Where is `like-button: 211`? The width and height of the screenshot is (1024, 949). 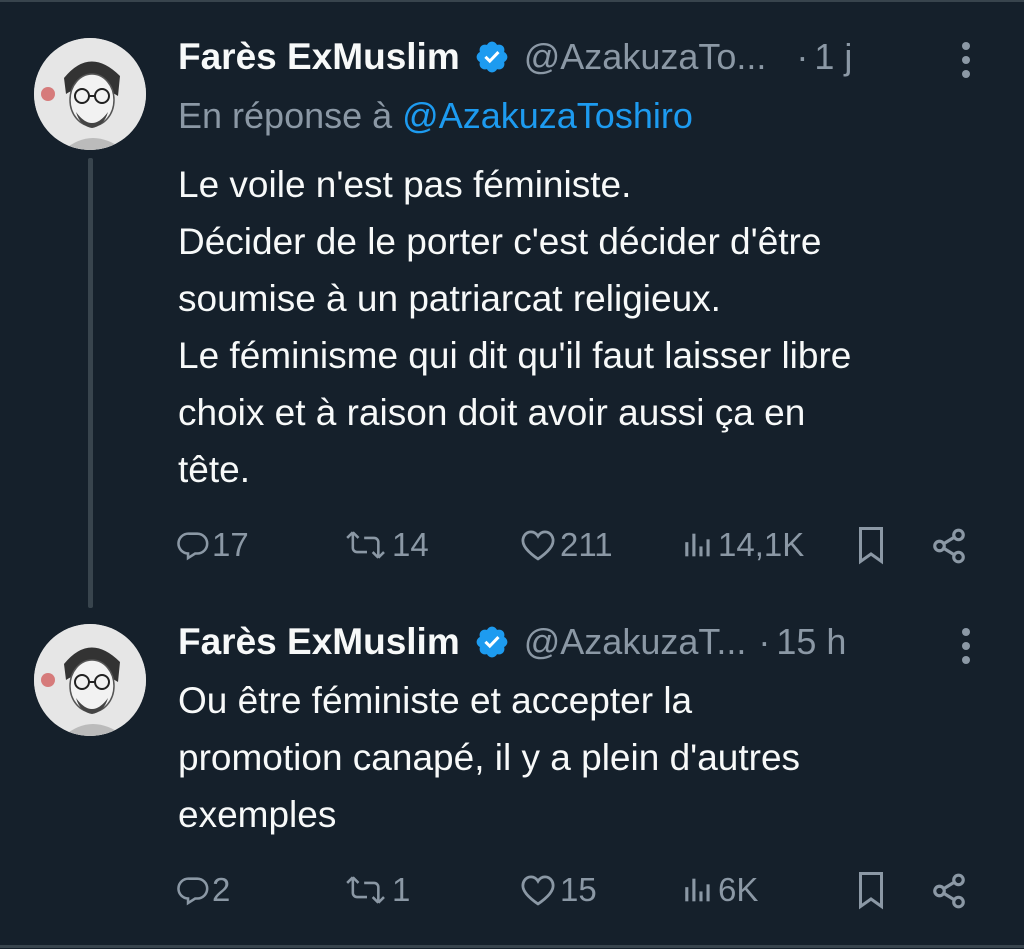 like-button: 211 is located at coordinates (565, 545).